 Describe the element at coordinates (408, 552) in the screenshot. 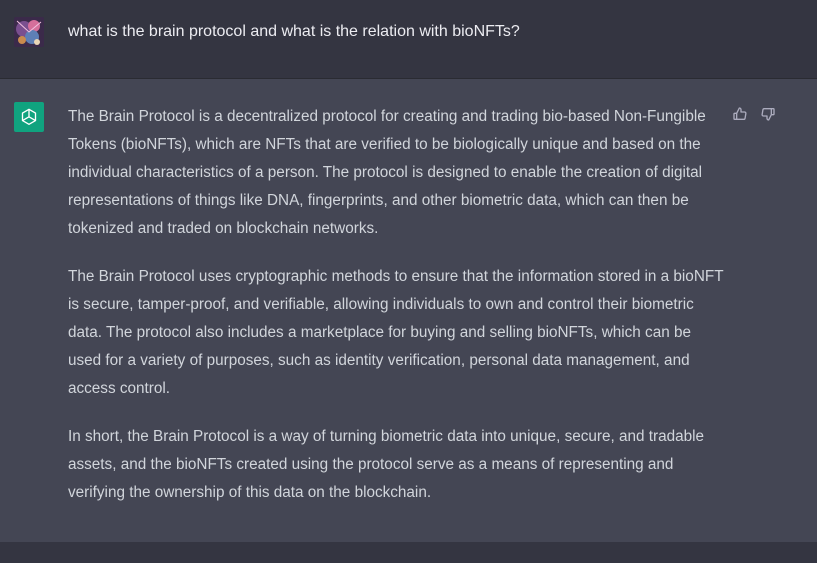

I see `bottom-background` at that location.